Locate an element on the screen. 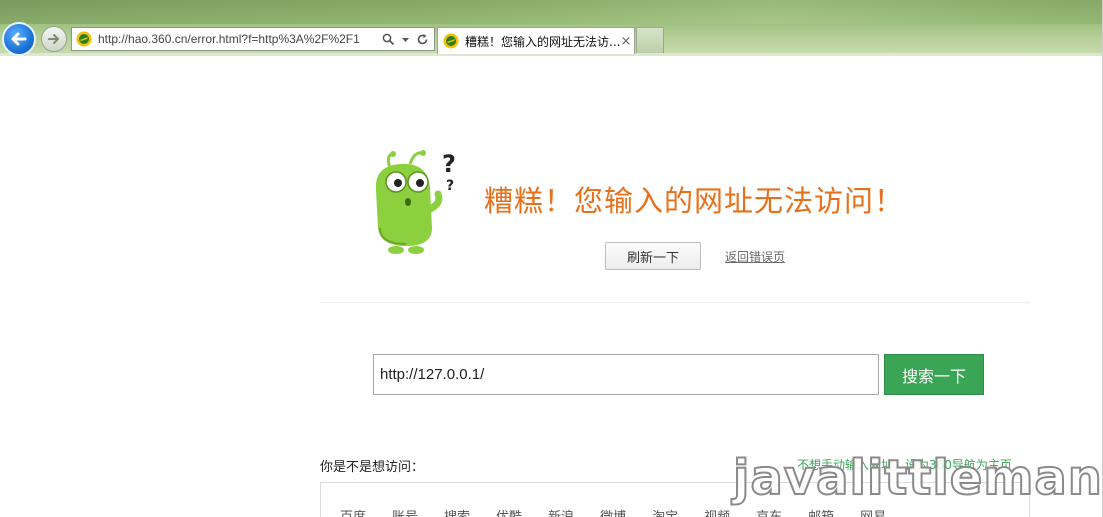 This screenshot has width=1103, height=517. back-button is located at coordinates (19, 39).